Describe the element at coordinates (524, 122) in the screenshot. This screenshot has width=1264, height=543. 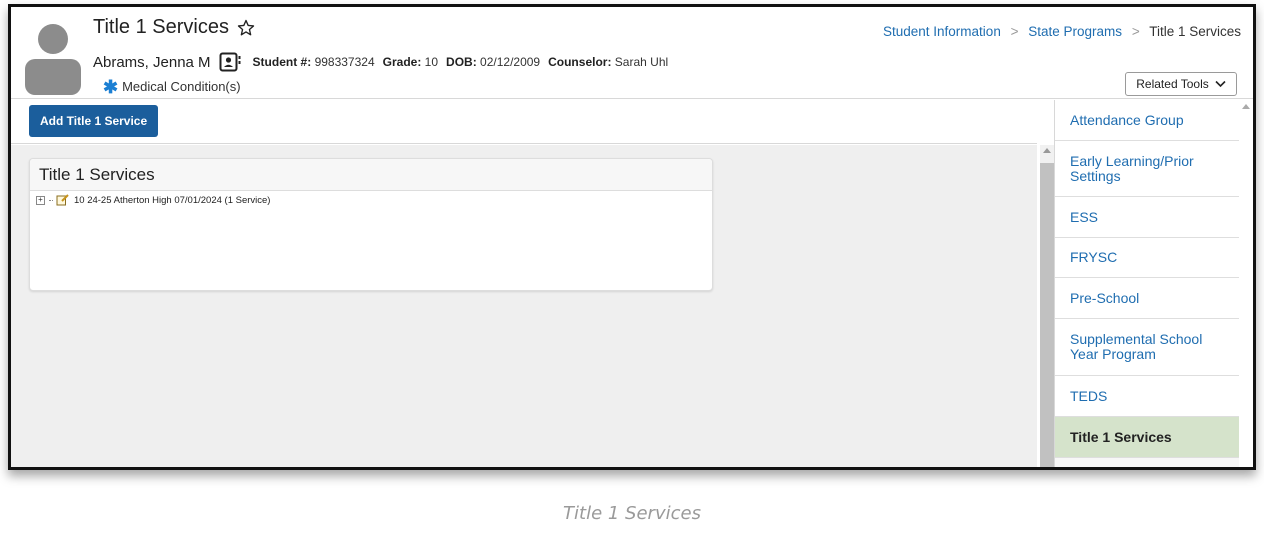
I see `action-toolbar: Add Title 1 Service` at that location.